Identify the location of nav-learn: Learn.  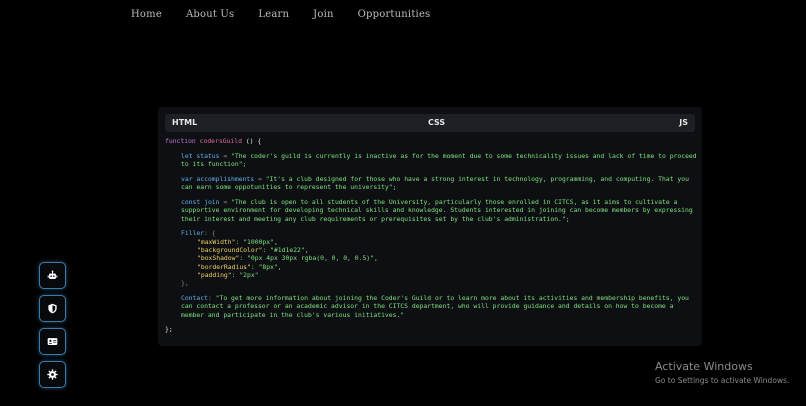
(273, 14).